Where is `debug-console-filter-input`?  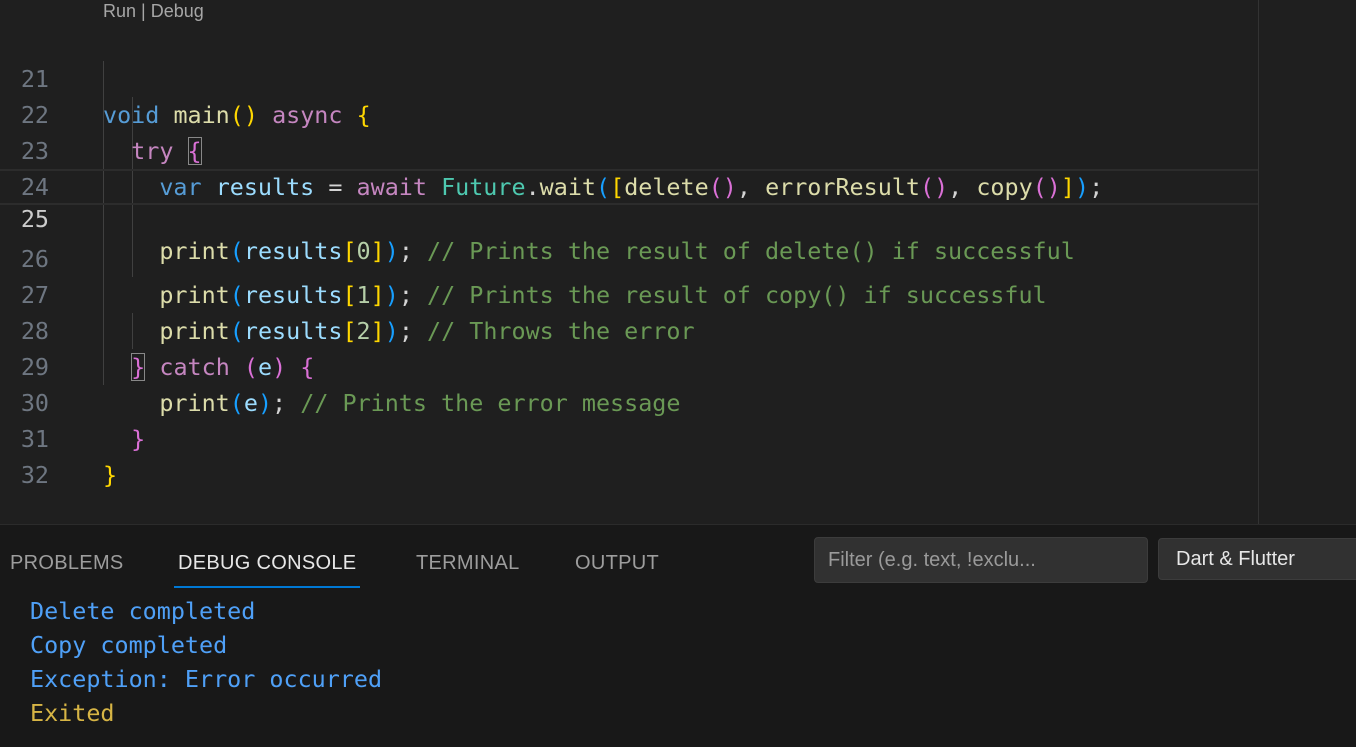
debug-console-filter-input is located at coordinates (981, 560).